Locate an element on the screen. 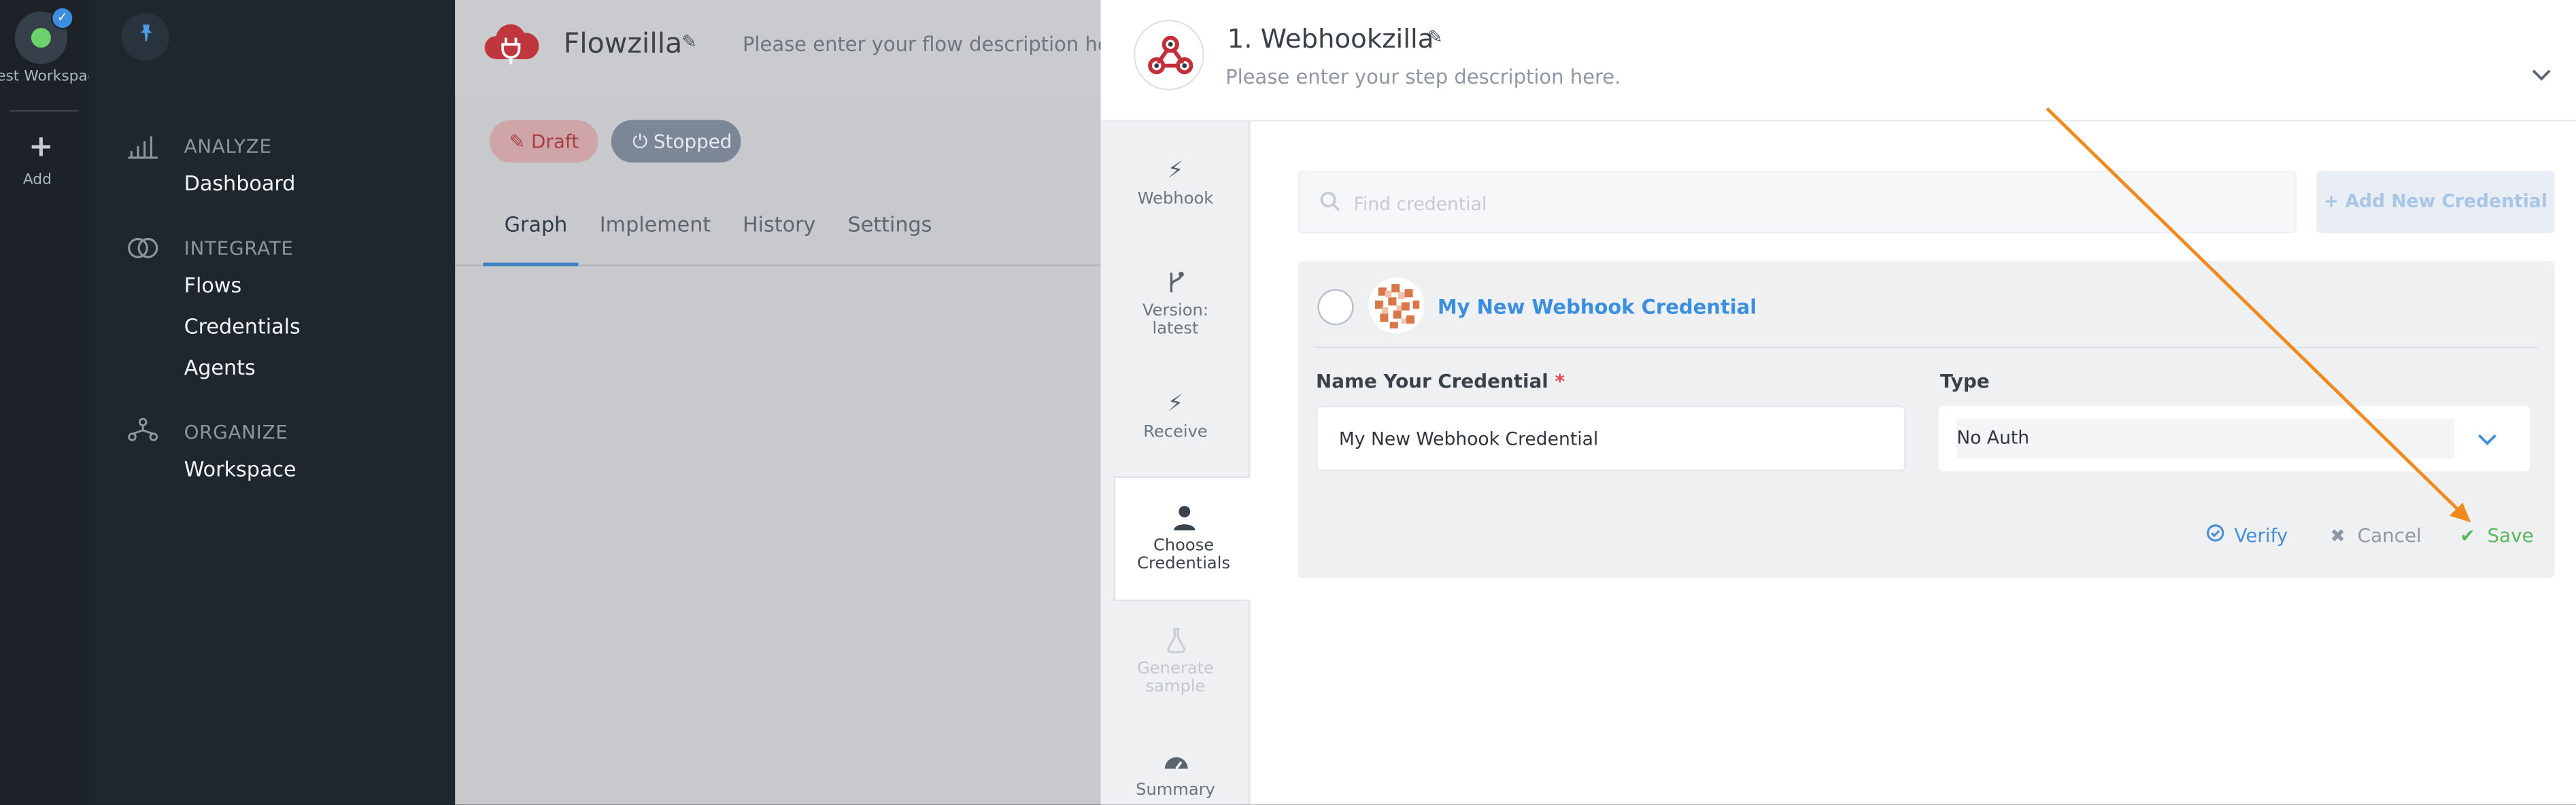 Image resolution: width=2576 pixels, height=805 pixels. step-title: 1. Webhookzilla is located at coordinates (1330, 38).